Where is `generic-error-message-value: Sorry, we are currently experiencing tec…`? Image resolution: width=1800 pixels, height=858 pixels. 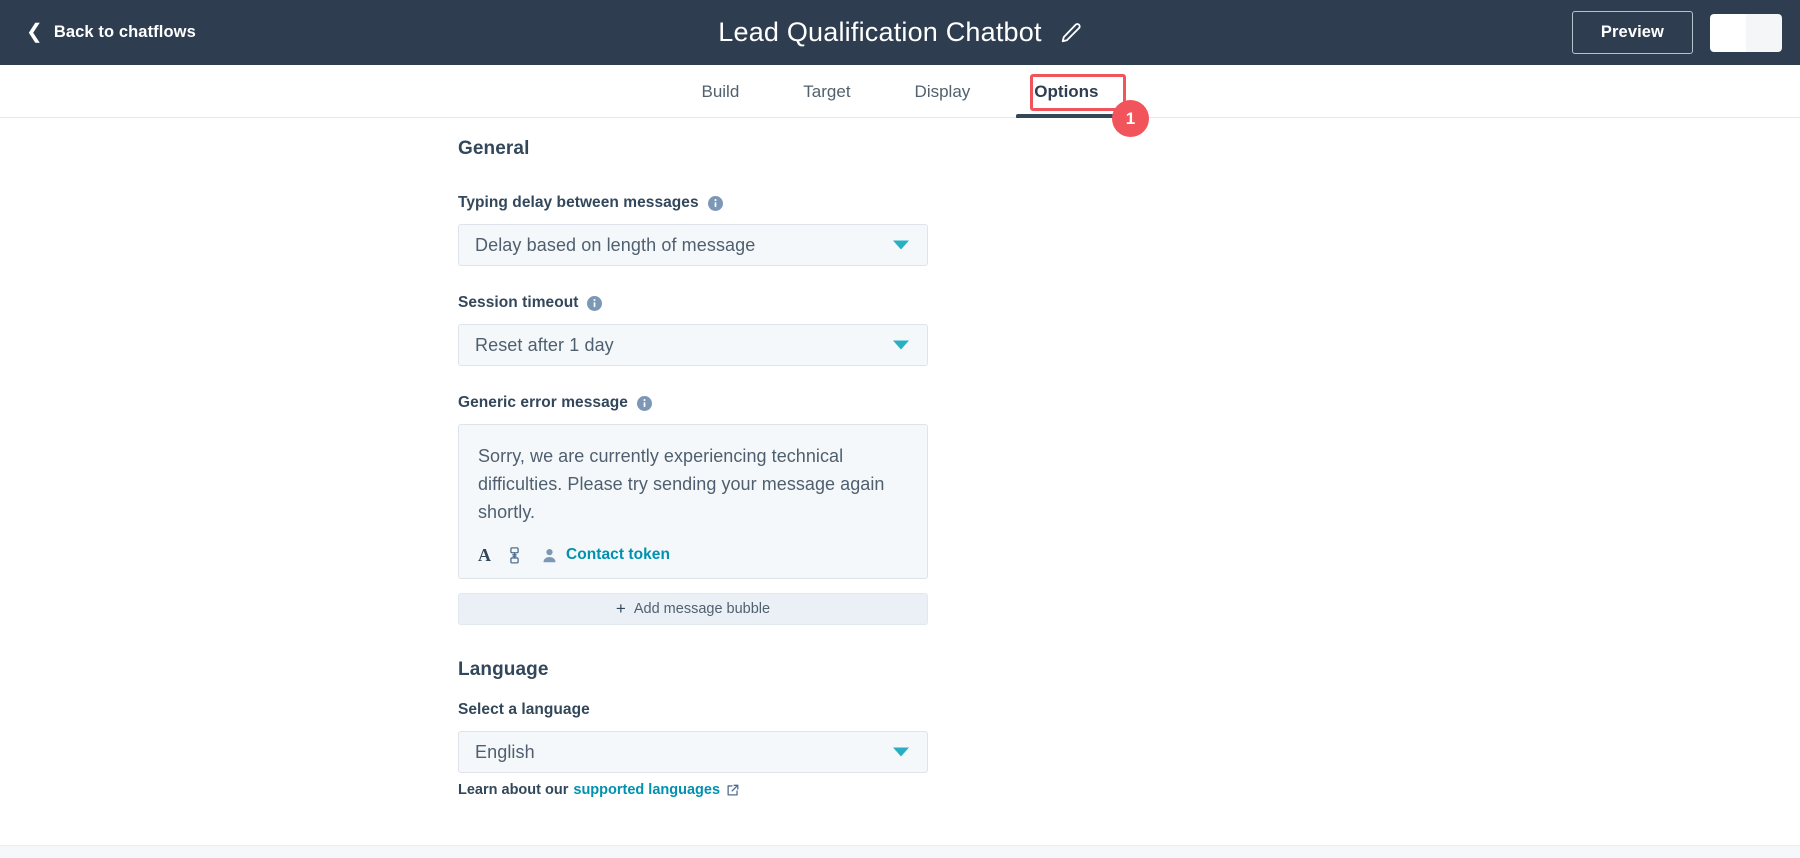 generic-error-message-value: Sorry, we are currently experiencing tec… is located at coordinates (693, 484).